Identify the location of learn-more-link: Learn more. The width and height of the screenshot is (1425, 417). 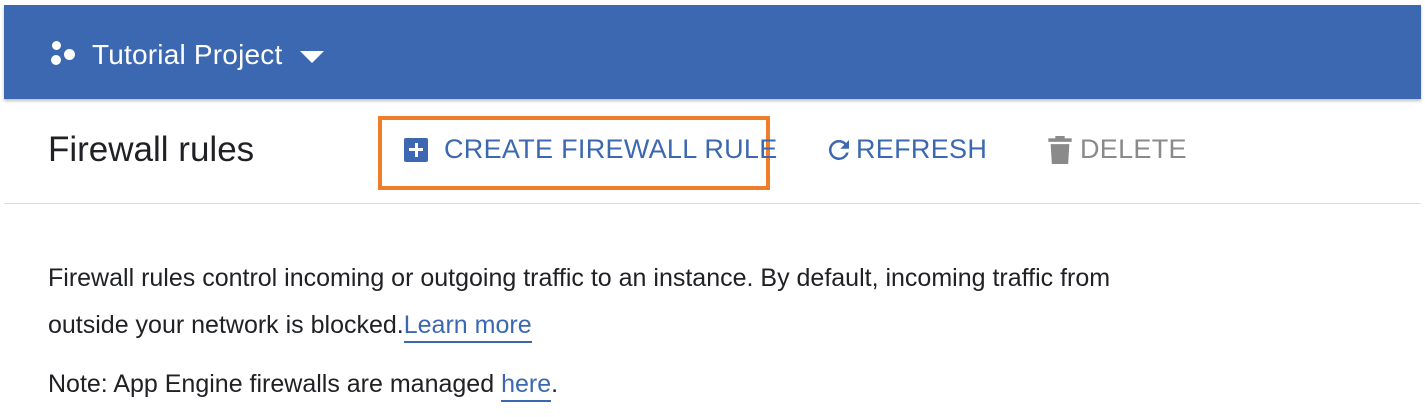
(467, 327).